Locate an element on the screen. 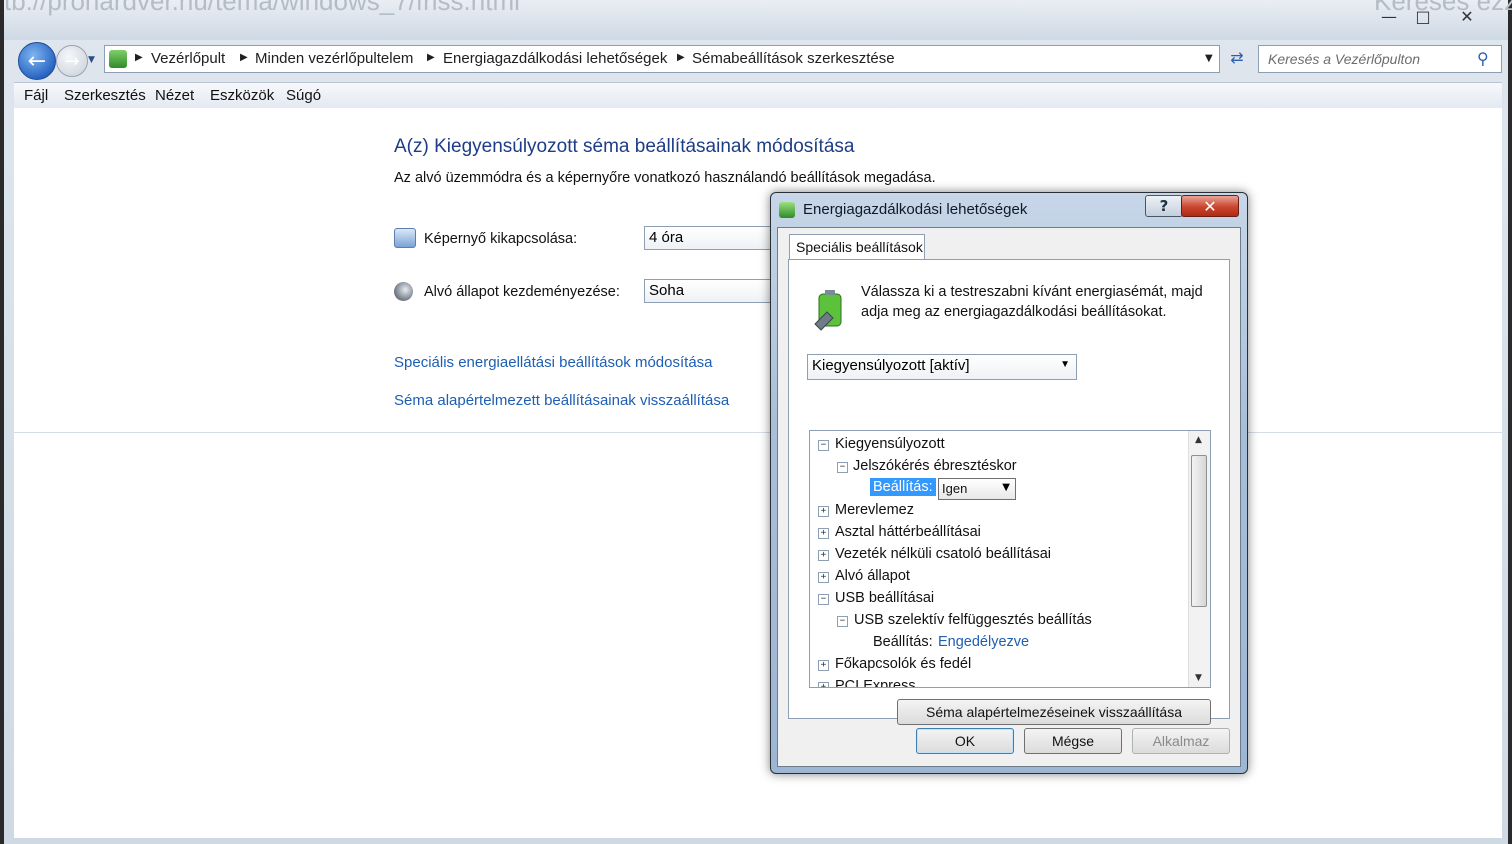 The image size is (1512, 844). tree-item: Alvó állapot is located at coordinates (872, 576).